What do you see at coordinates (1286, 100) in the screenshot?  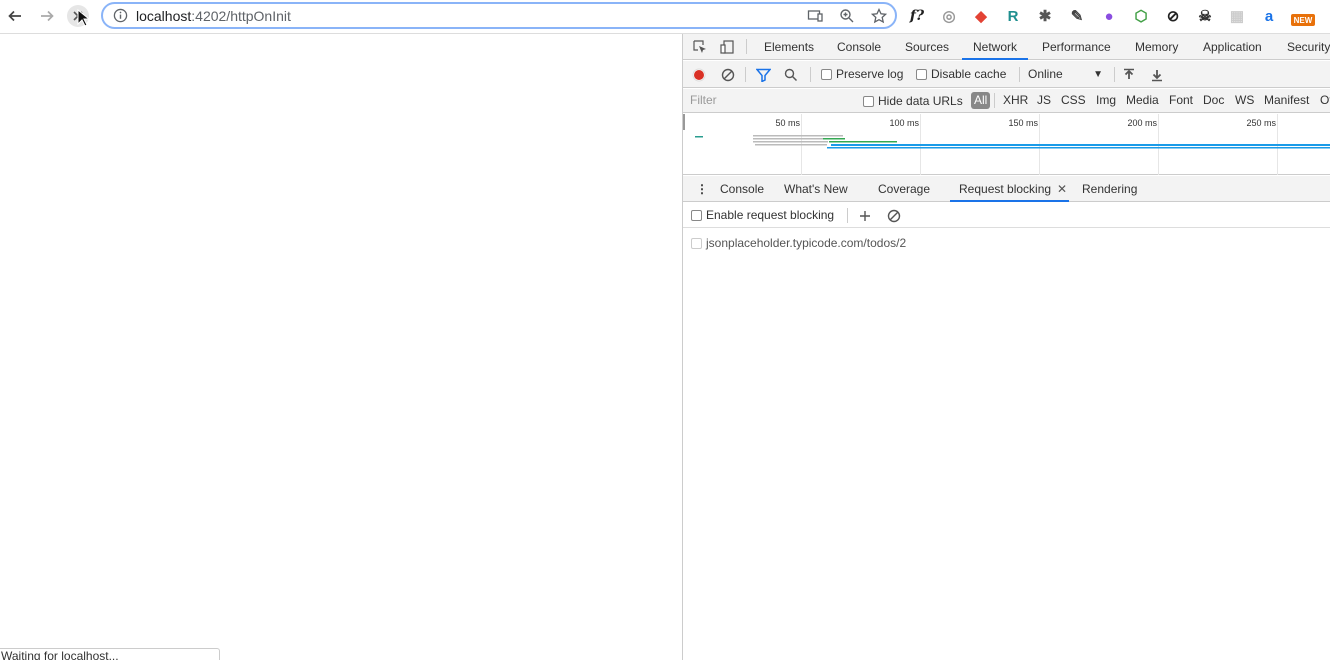 I see `filter-type-manifest: Manifest` at bounding box center [1286, 100].